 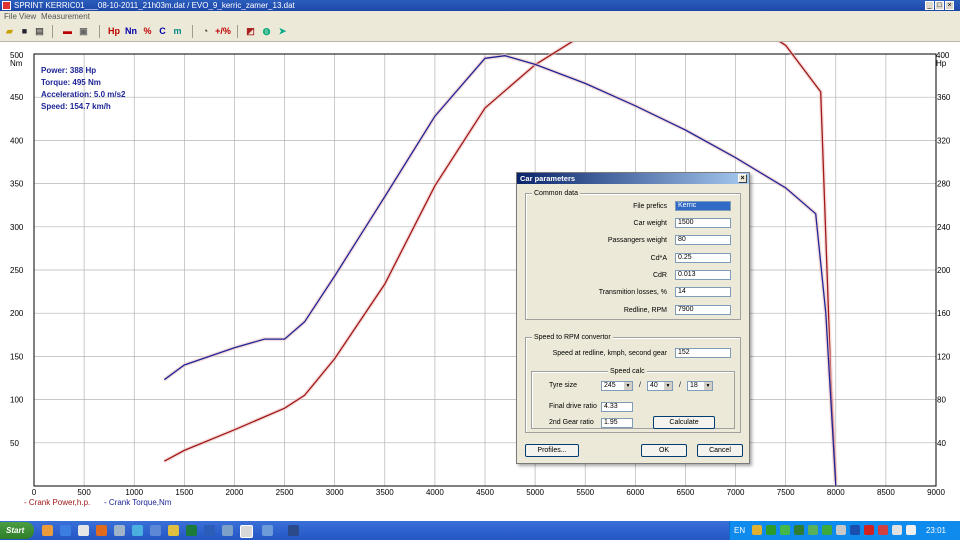 What do you see at coordinates (939, 5) in the screenshot?
I see `maximize-button: □` at bounding box center [939, 5].